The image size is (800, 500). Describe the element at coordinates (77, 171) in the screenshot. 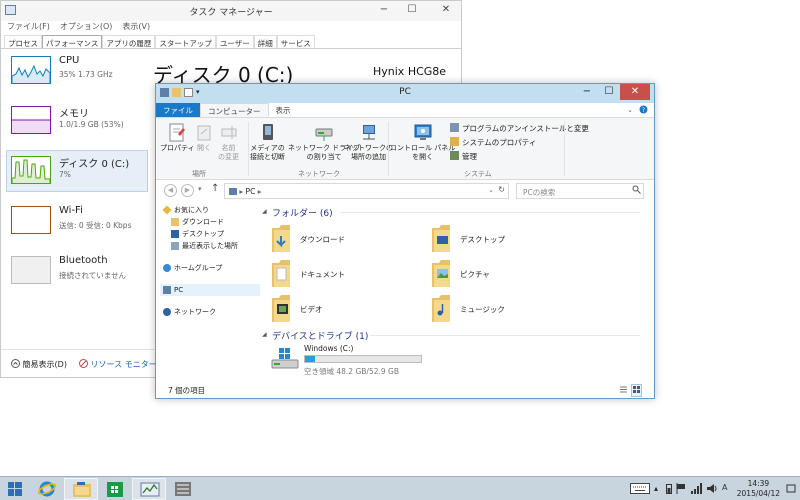

I see `perf-item-disk: ディスク 0 (C:) 7%` at that location.